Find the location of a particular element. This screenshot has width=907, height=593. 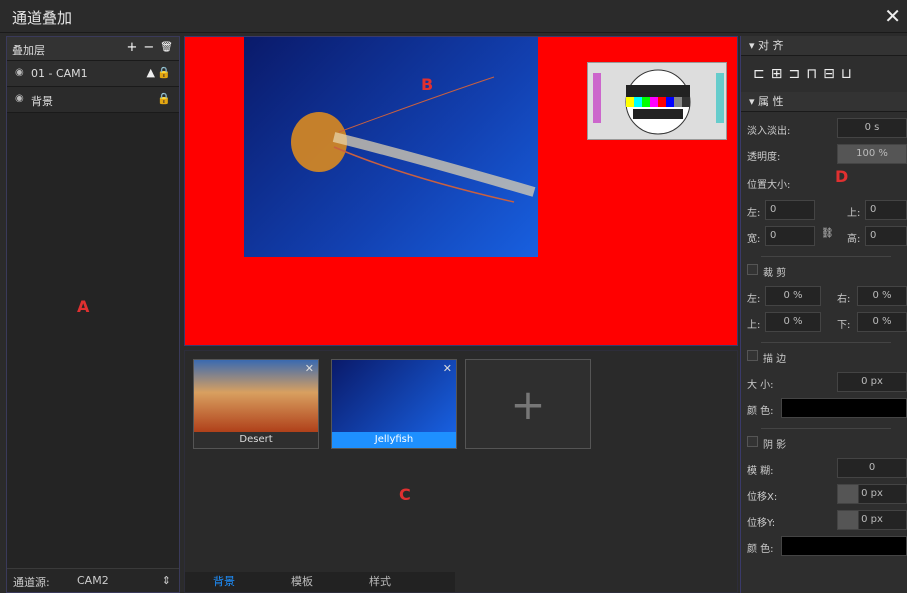

top-input: 0 is located at coordinates (886, 210).